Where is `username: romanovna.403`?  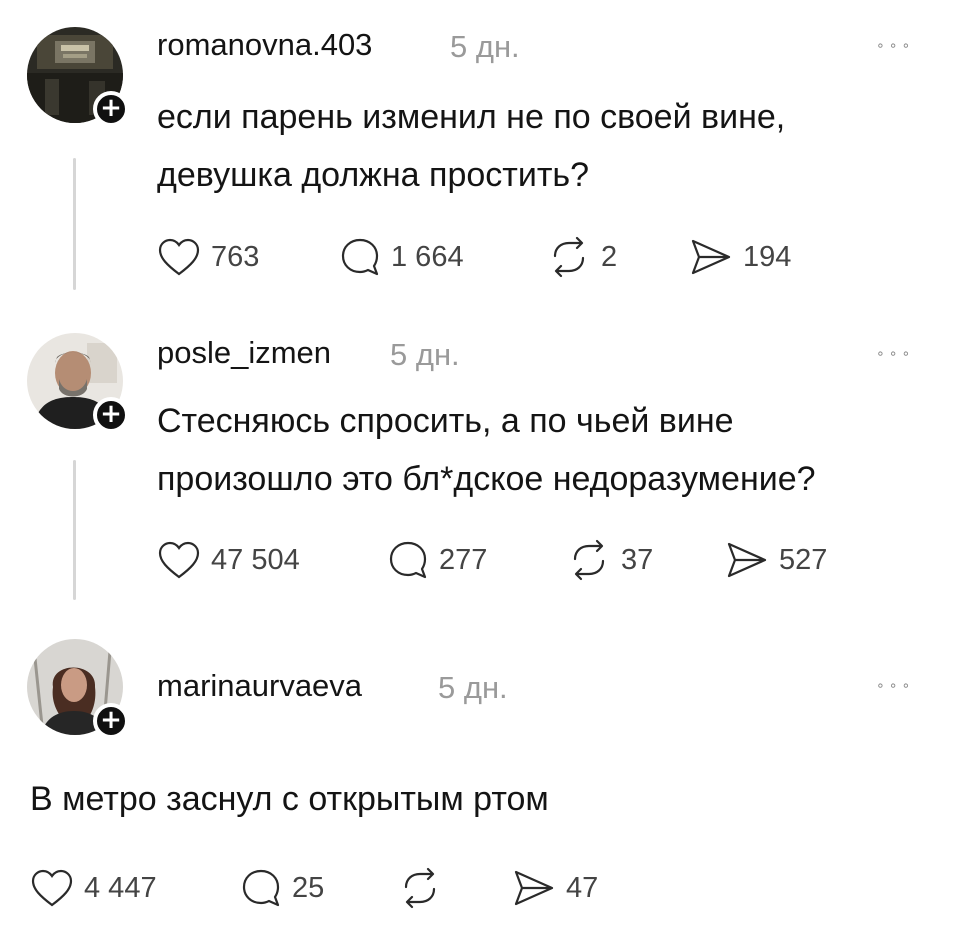 username: romanovna.403 is located at coordinates (264, 45).